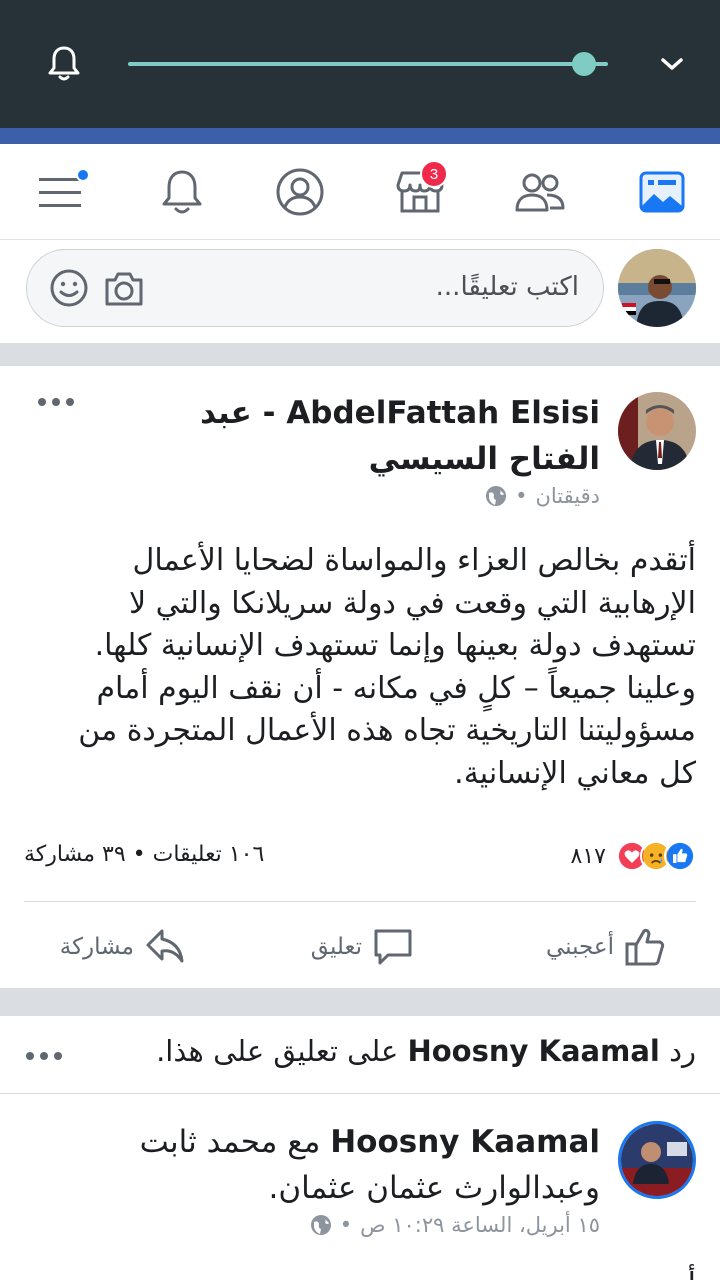 The height and width of the screenshot is (1280, 720). What do you see at coordinates (645, 947) in the screenshot?
I see `thumbs-up-icon` at bounding box center [645, 947].